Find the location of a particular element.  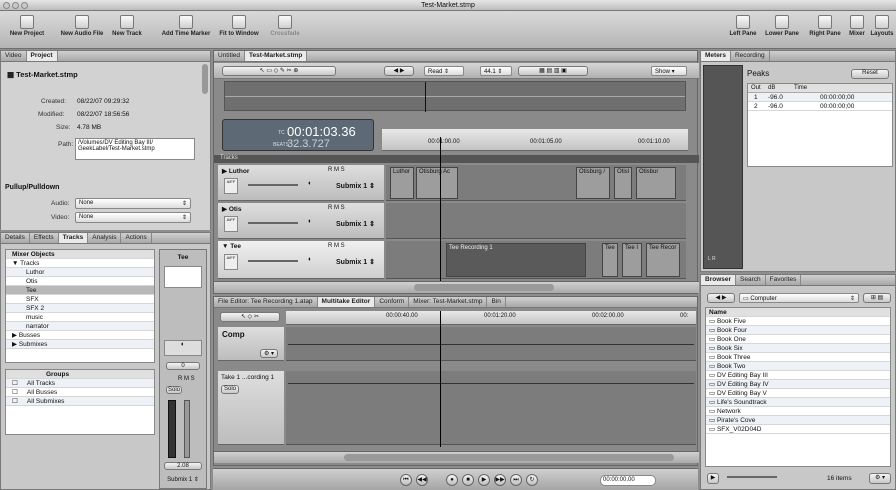

list-item: ▭ DV Editing Bay III is located at coordinates (798, 375).